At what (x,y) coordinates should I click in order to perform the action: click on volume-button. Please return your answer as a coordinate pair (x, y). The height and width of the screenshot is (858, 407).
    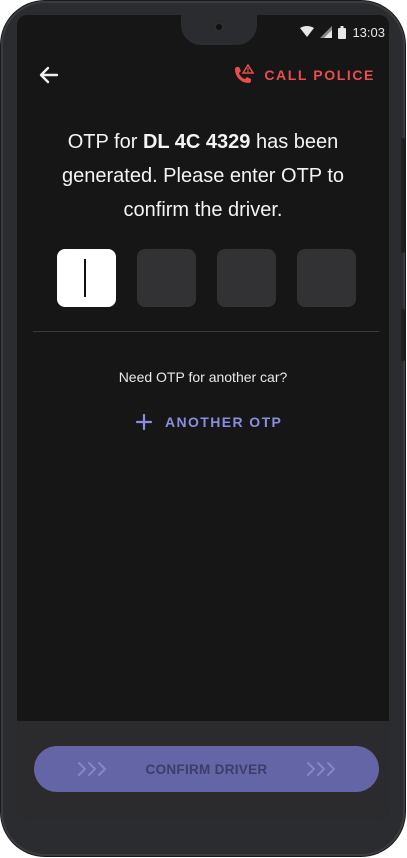
    Looking at the image, I should click on (403, 195).